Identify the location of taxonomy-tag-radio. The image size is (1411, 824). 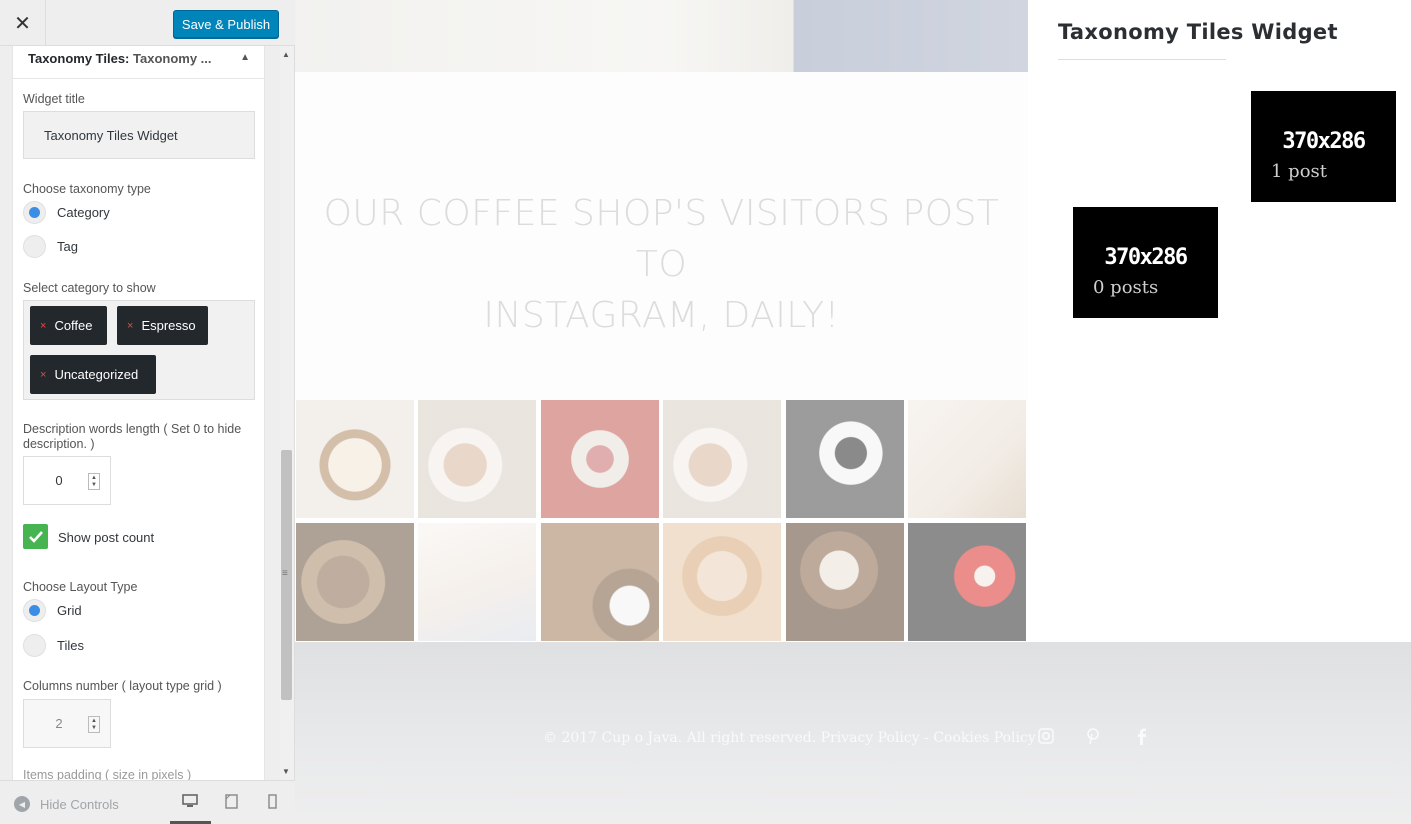
(34, 246).